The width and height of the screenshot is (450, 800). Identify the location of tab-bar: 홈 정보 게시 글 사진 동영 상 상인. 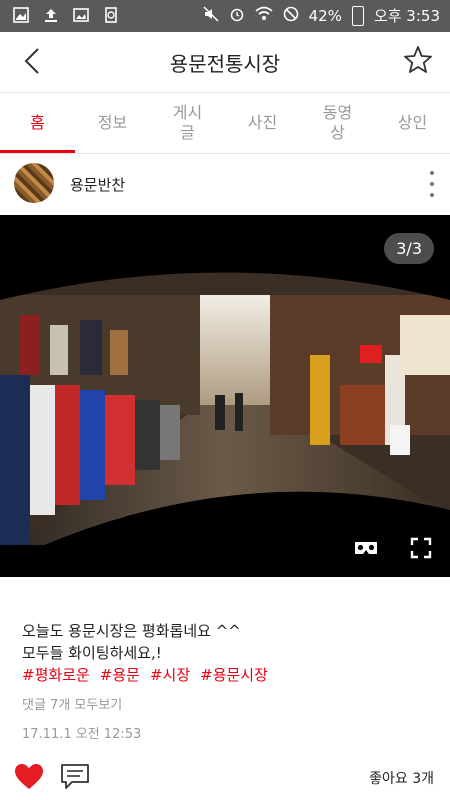
(225, 123).